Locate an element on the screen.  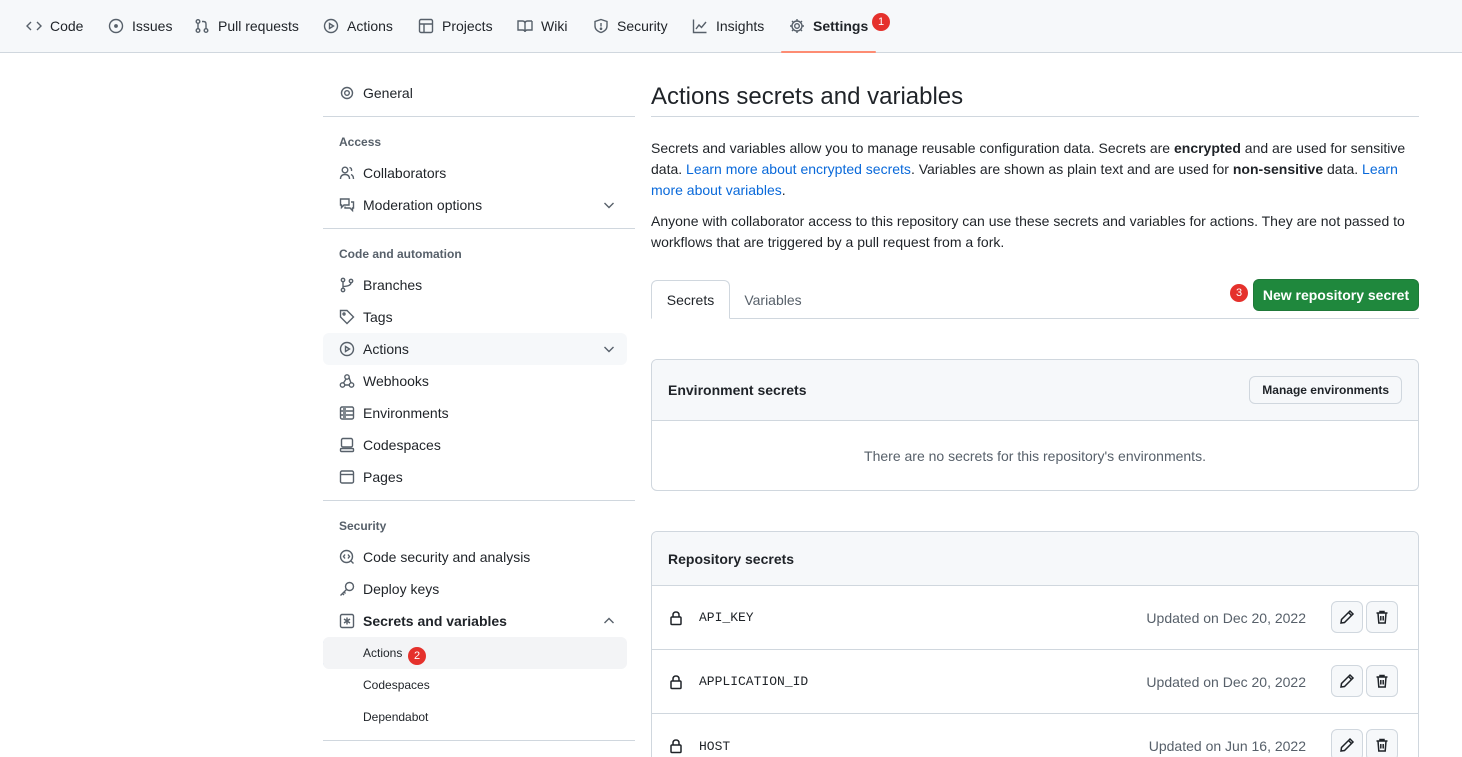
sidebar-item-collaborators: Collaborators is located at coordinates (475, 173).